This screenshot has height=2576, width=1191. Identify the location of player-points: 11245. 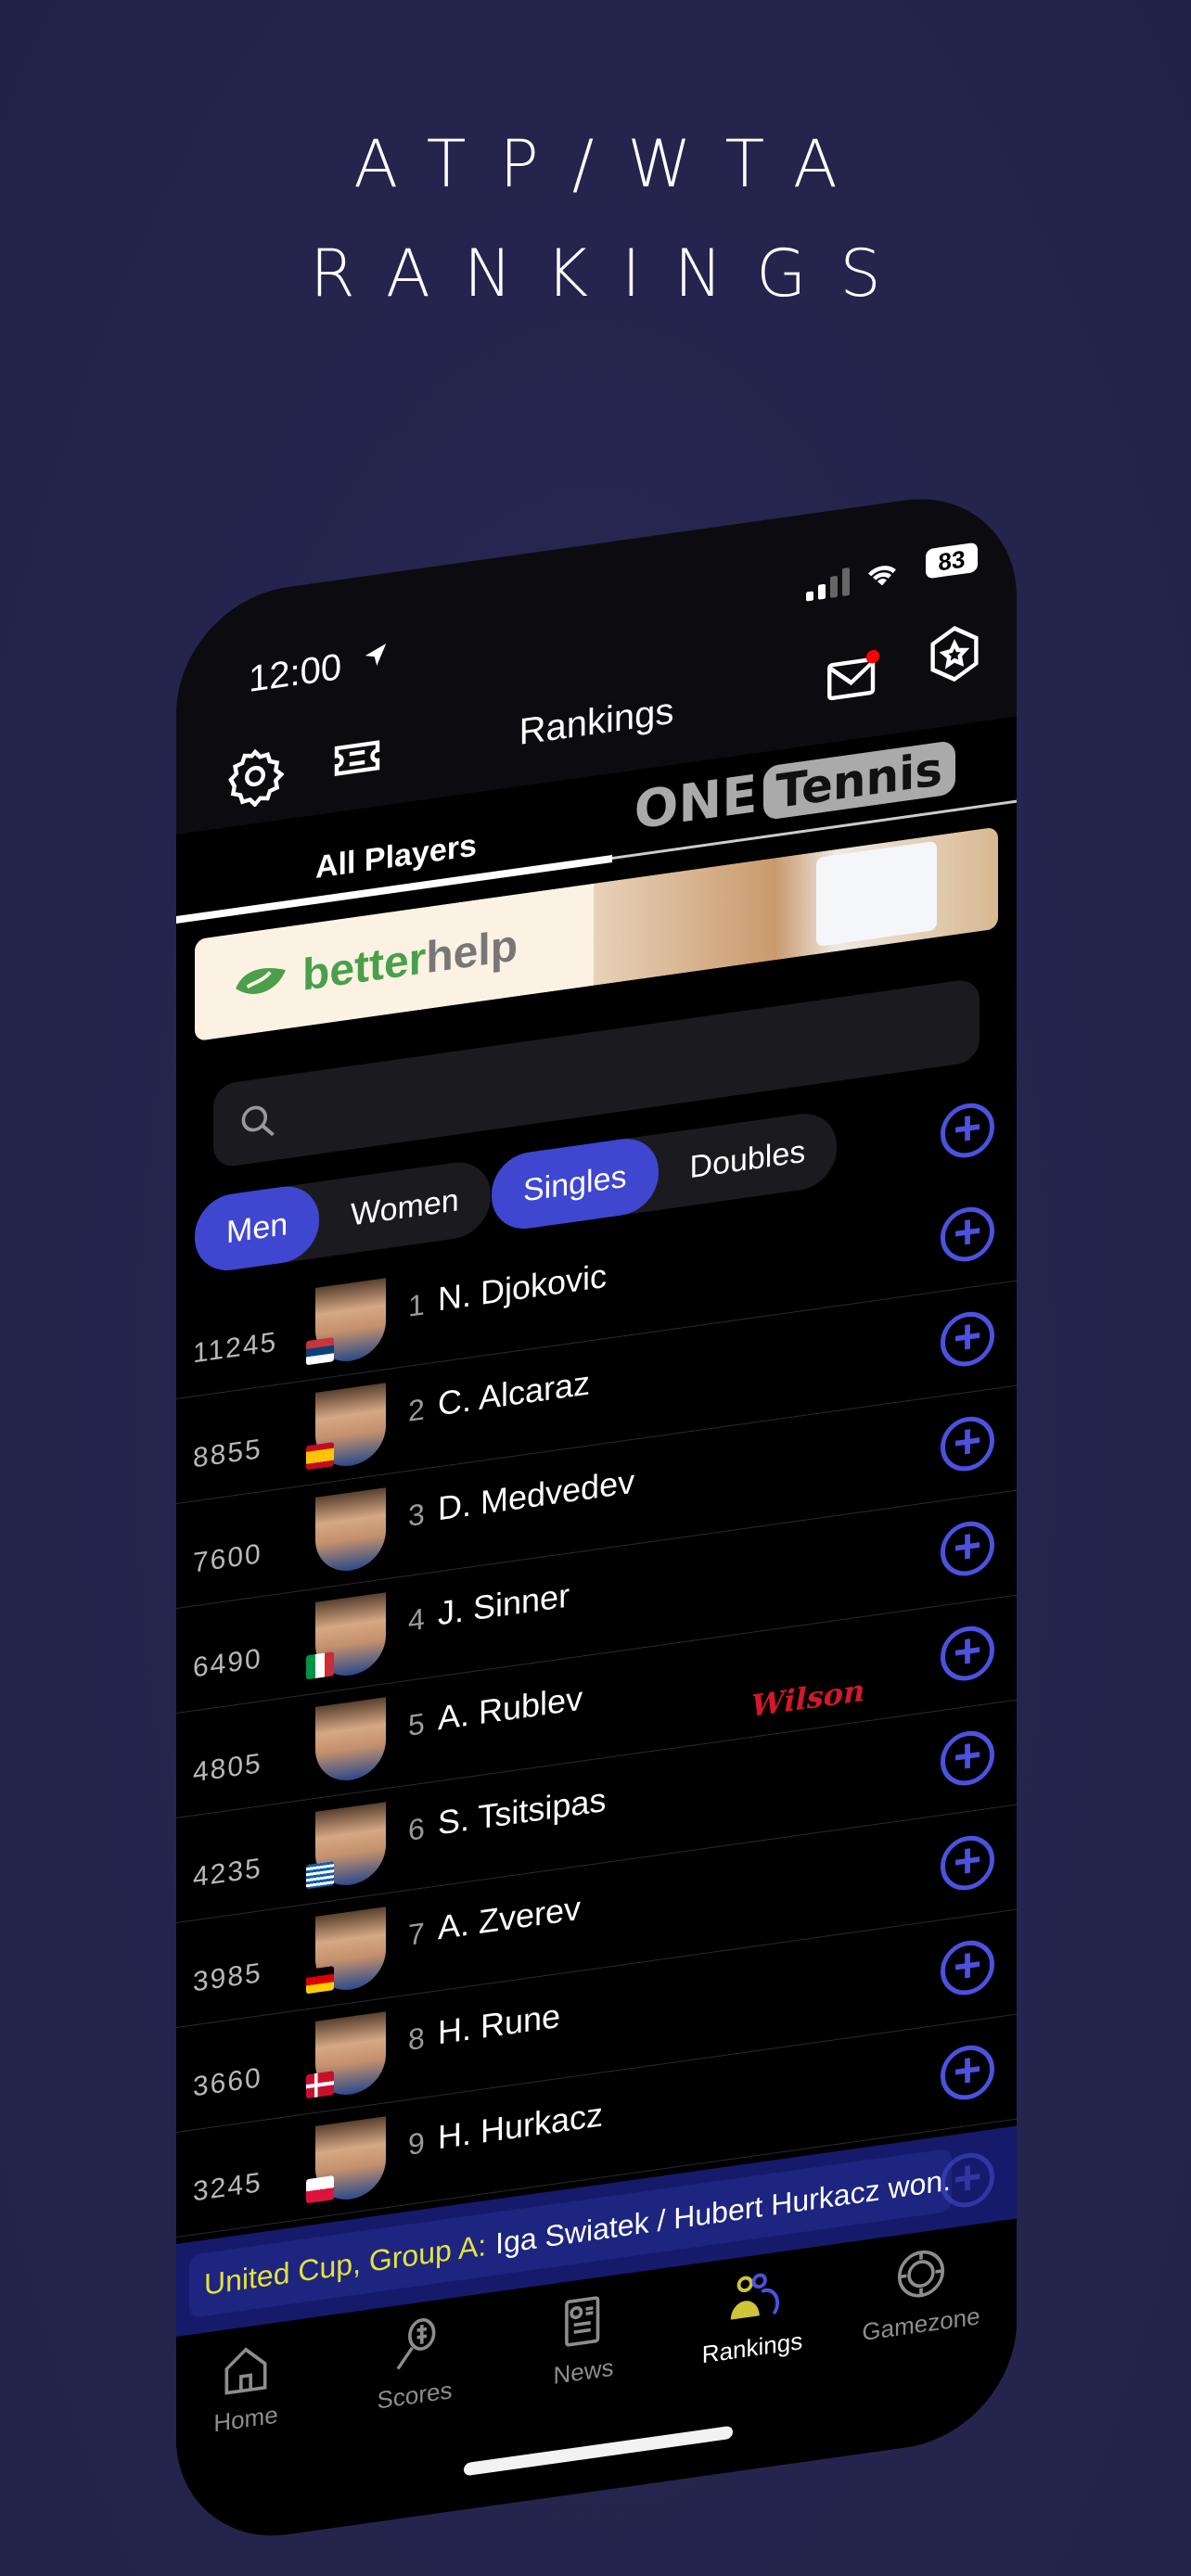
(235, 1348).